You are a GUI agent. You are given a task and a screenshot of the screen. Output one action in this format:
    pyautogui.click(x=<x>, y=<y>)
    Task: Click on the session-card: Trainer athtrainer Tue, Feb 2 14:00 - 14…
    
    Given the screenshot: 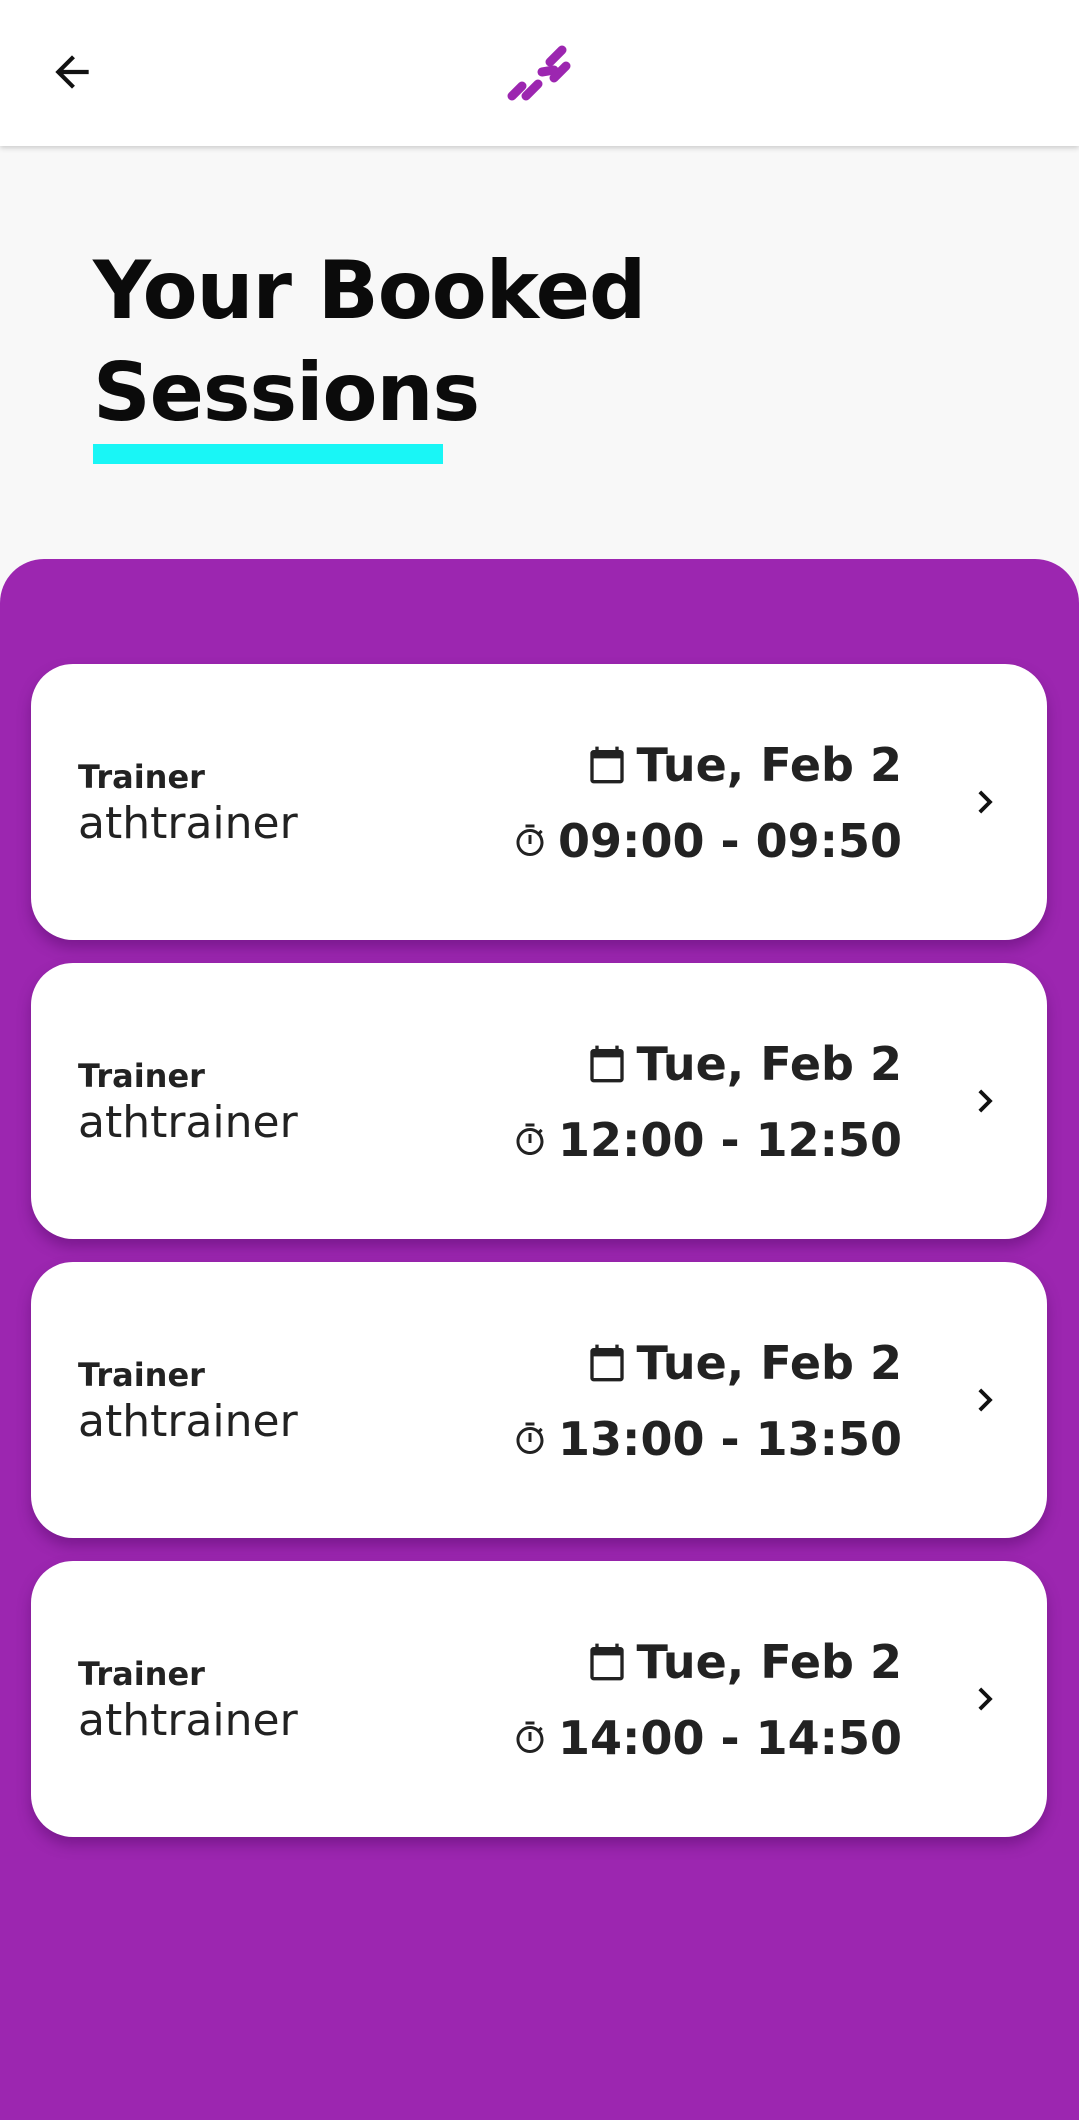 What is the action you would take?
    pyautogui.click(x=539, y=1699)
    